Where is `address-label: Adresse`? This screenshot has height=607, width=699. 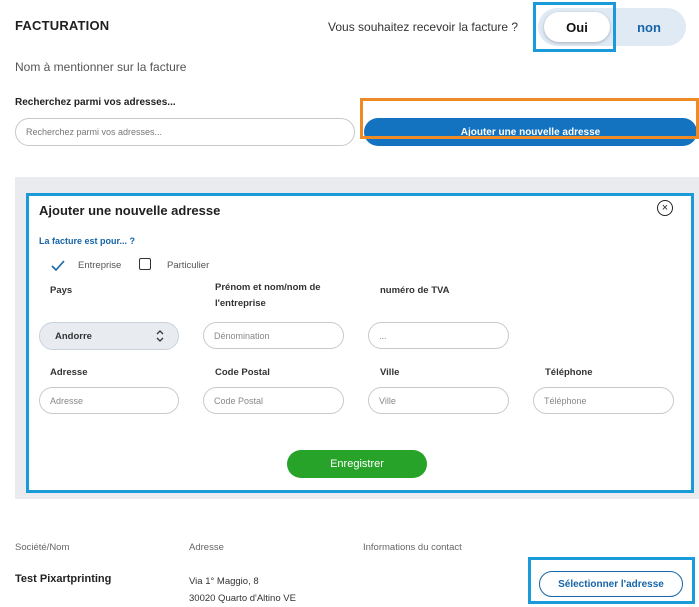
address-label: Adresse is located at coordinates (69, 372).